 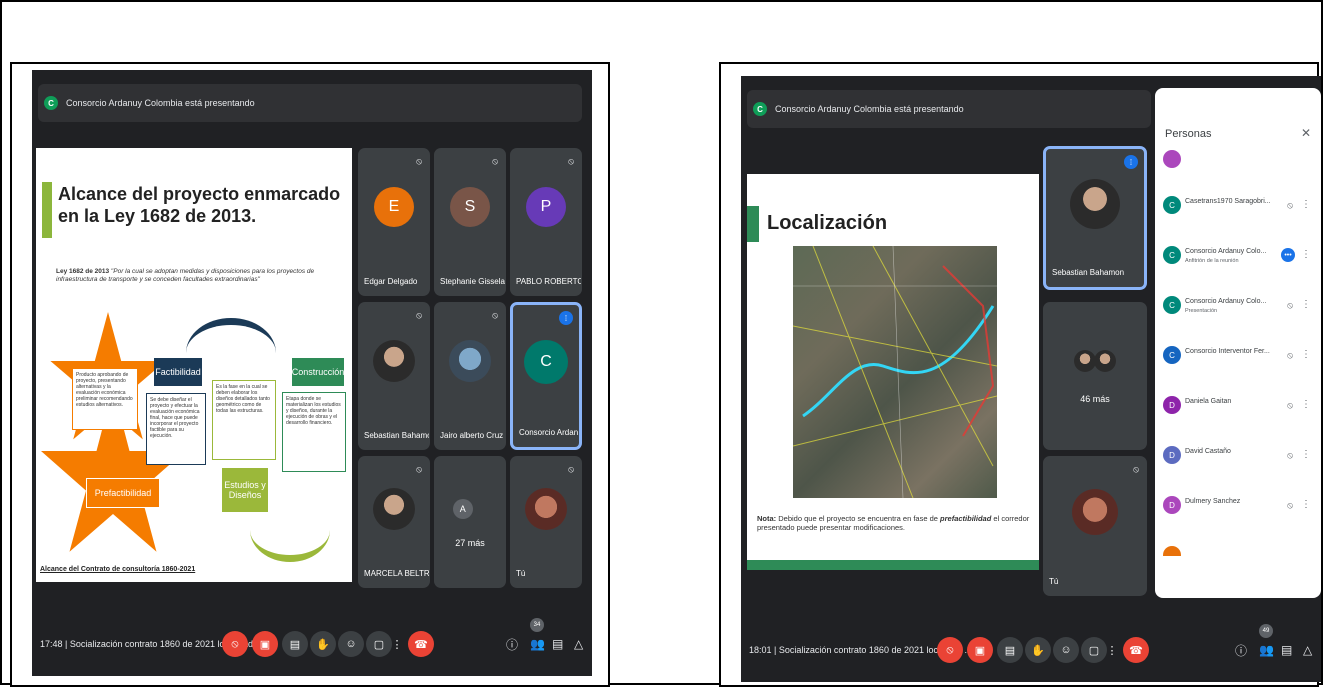 What do you see at coordinates (1306, 133) in the screenshot?
I see `close-icon: ✕` at bounding box center [1306, 133].